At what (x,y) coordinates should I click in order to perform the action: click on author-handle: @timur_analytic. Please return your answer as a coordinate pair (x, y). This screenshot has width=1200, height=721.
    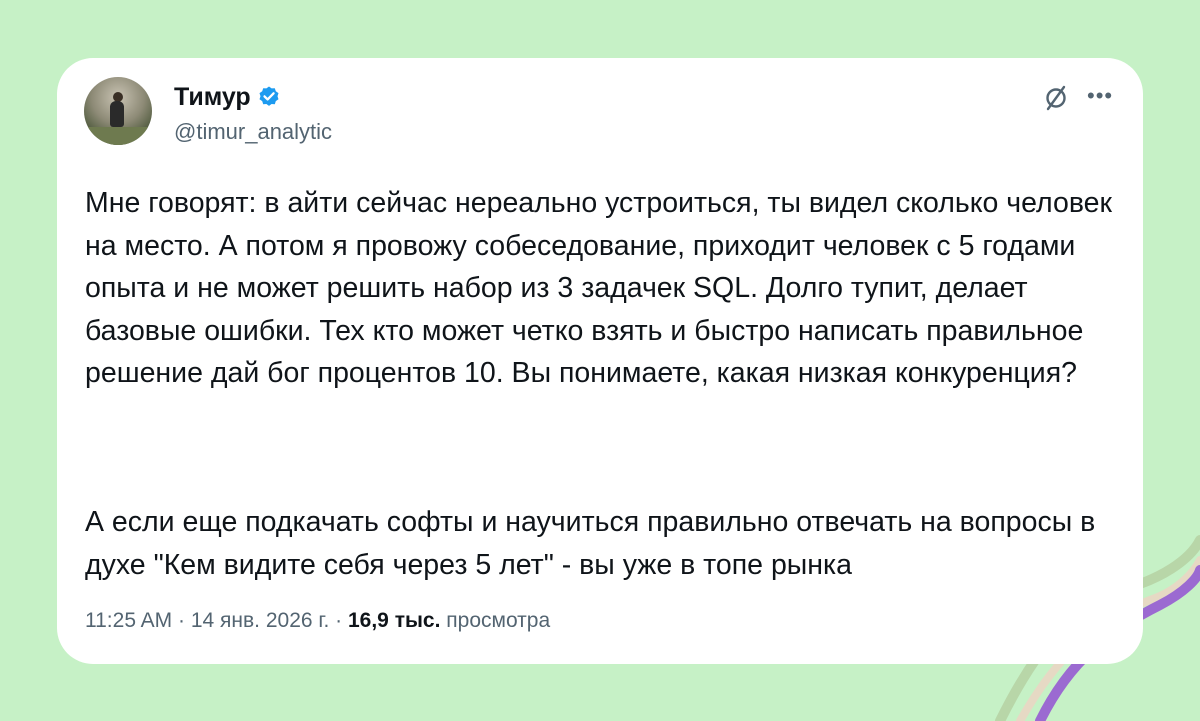
    Looking at the image, I should click on (253, 132).